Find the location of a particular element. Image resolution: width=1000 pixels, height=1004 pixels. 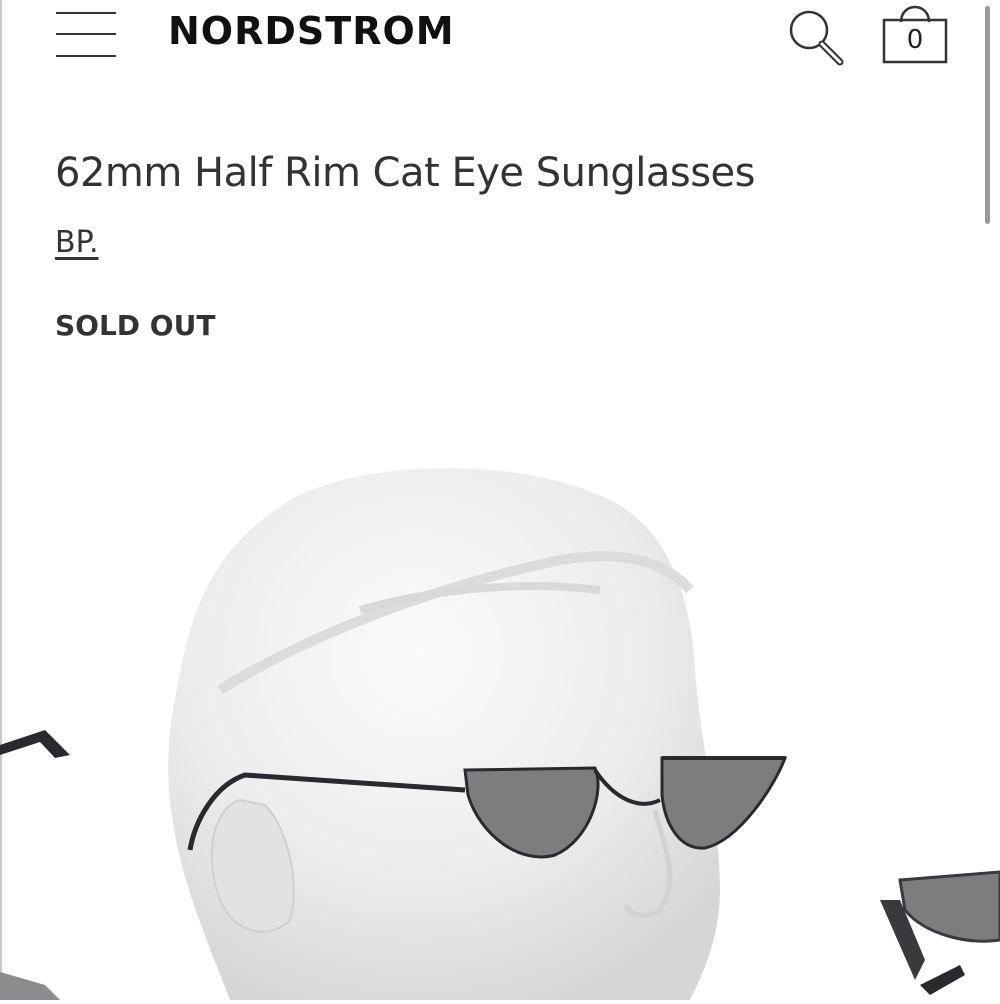

product-title: 62mm Half Rim Cat Eye Sunglasses is located at coordinates (405, 173).